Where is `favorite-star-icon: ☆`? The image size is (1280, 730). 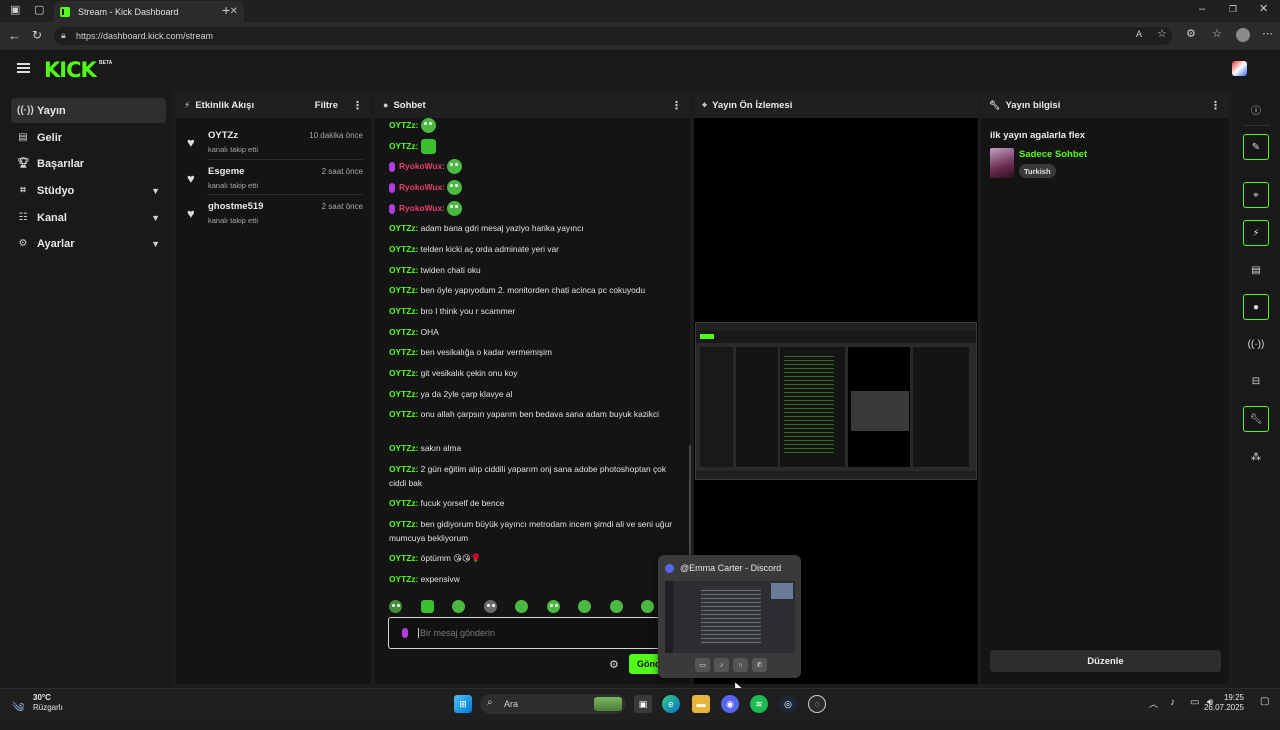
favorite-star-icon: ☆ is located at coordinates (1162, 34).